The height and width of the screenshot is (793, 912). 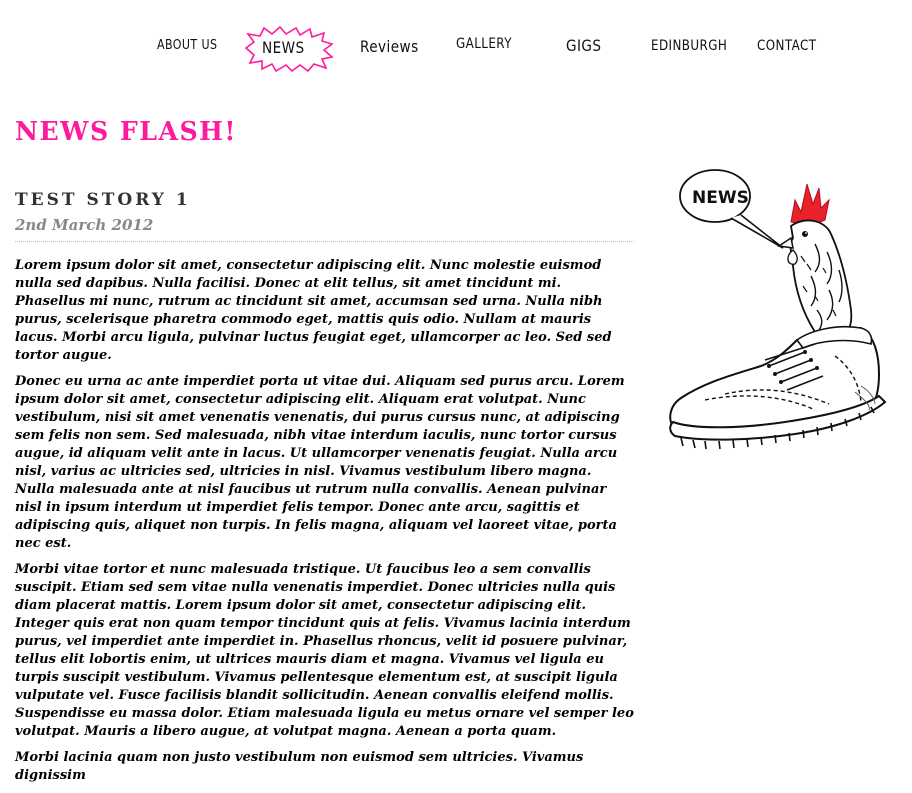 I want to click on nav-reviews: Reviews, so click(x=389, y=46).